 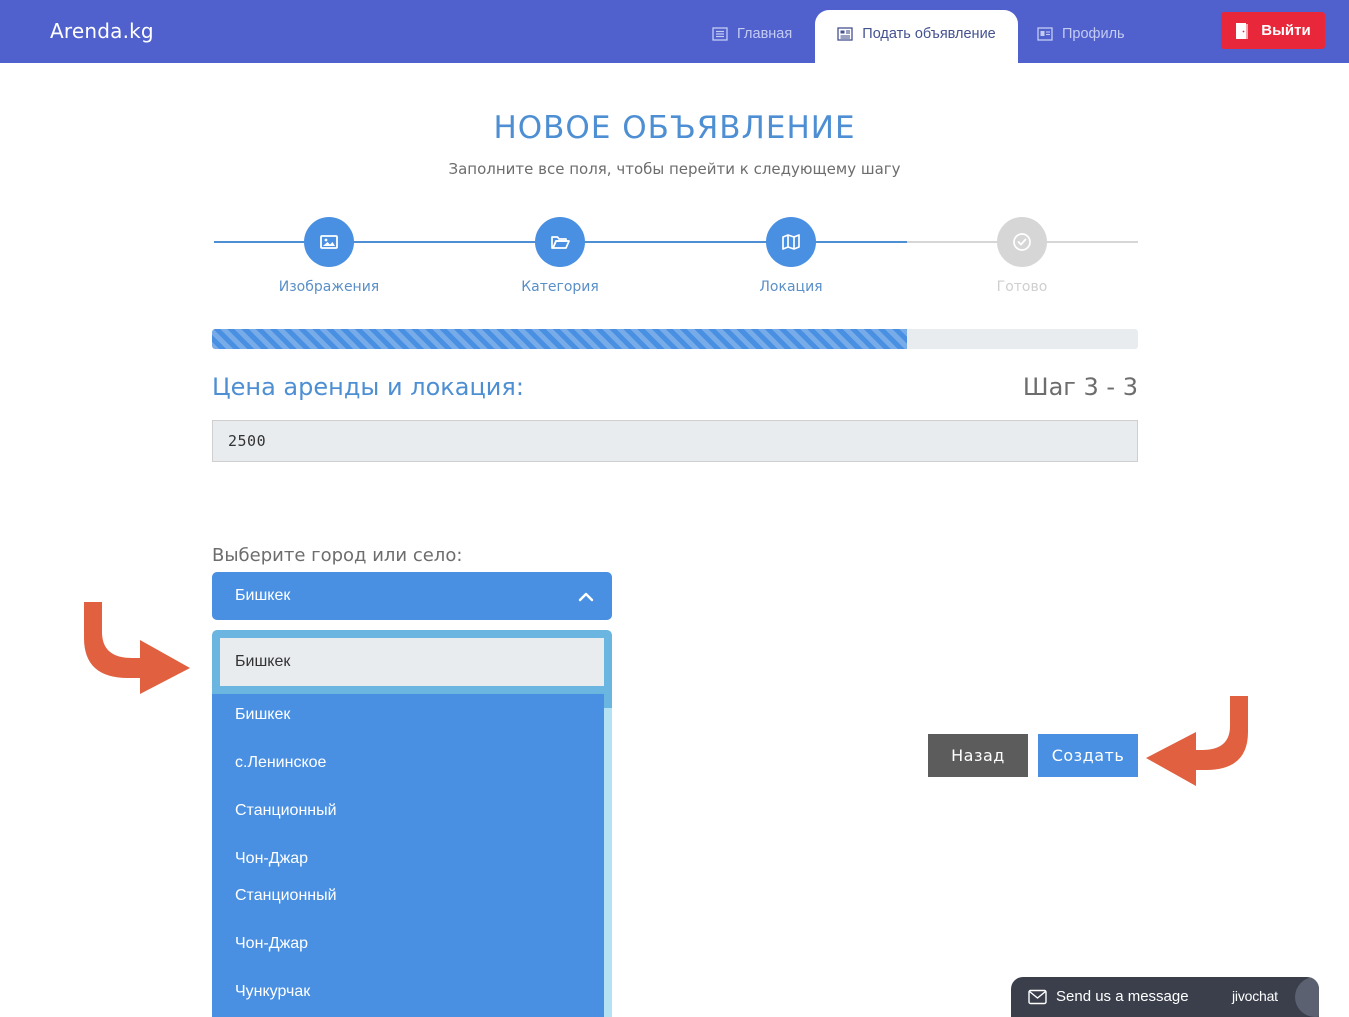 What do you see at coordinates (412, 662) in the screenshot?
I see `dropdown-search-input: Бишкек` at bounding box center [412, 662].